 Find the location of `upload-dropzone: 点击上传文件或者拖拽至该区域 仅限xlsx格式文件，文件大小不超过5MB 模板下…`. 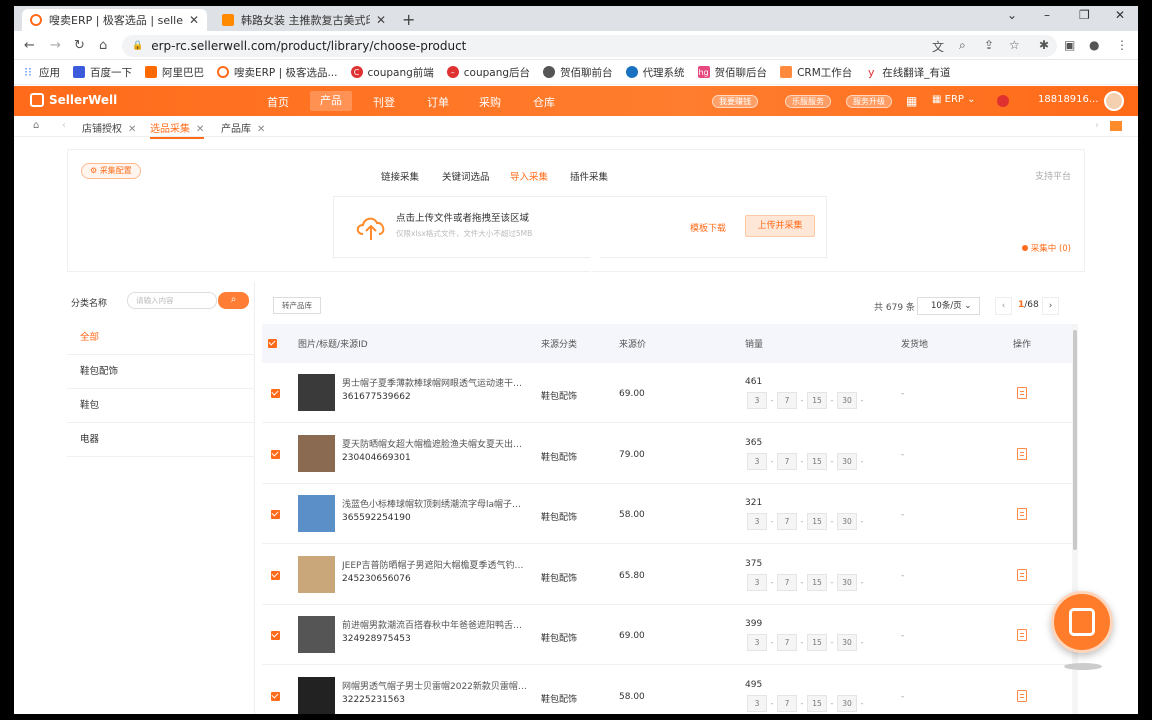

upload-dropzone: 点击上传文件或者拖拽至该区域 仅限xlsx格式文件，文件大小不超过5MB 模板下… is located at coordinates (580, 227).